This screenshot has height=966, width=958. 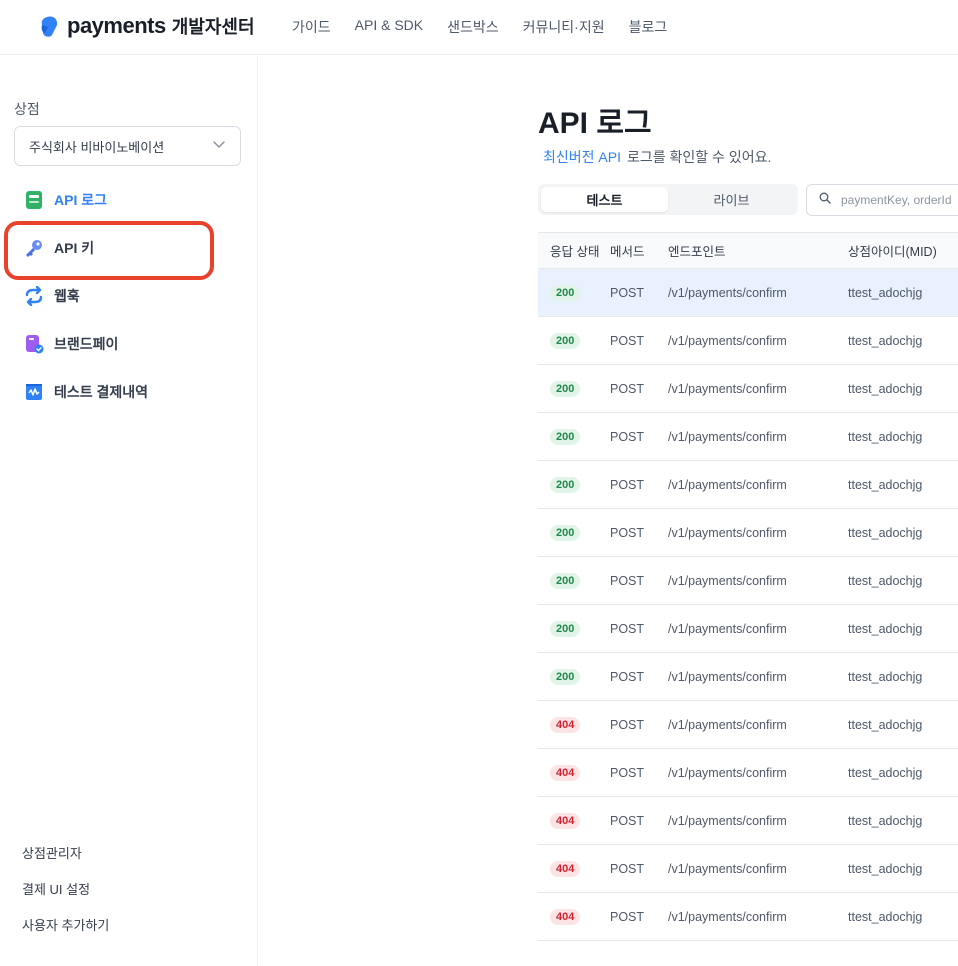 What do you see at coordinates (34, 248) in the screenshot?
I see `key-icon` at bounding box center [34, 248].